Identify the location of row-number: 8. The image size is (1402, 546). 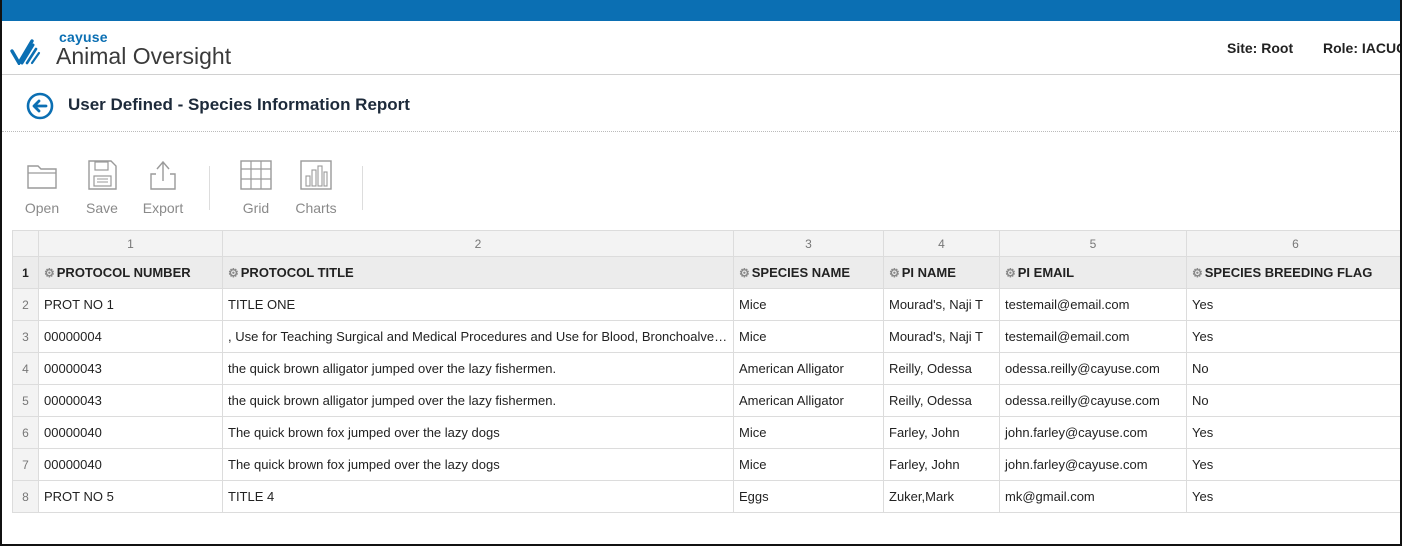
(25, 496).